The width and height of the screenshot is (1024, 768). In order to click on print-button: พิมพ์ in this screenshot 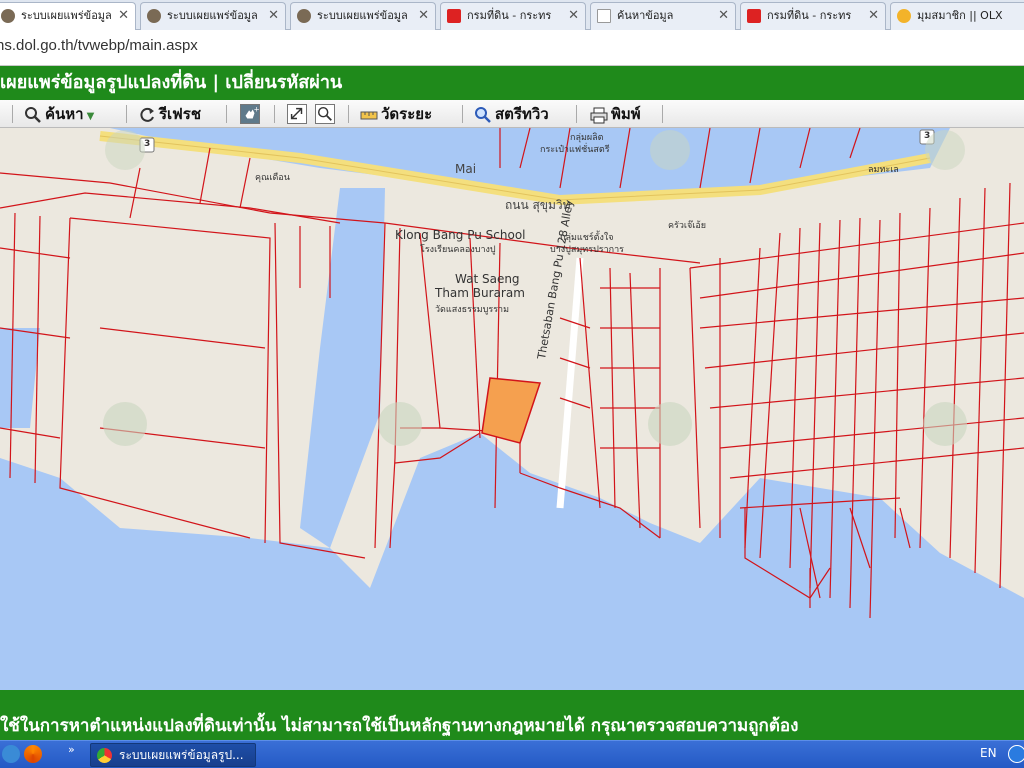, I will do `click(615, 114)`.